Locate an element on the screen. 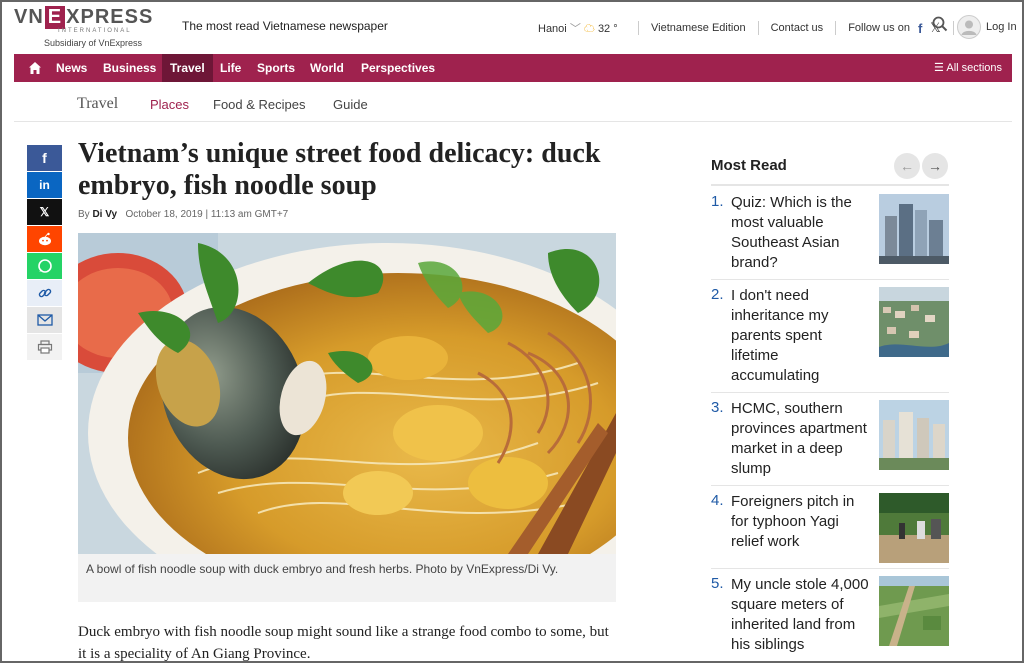  tagline: The most read Vietnamese newspaper is located at coordinates (285, 26).